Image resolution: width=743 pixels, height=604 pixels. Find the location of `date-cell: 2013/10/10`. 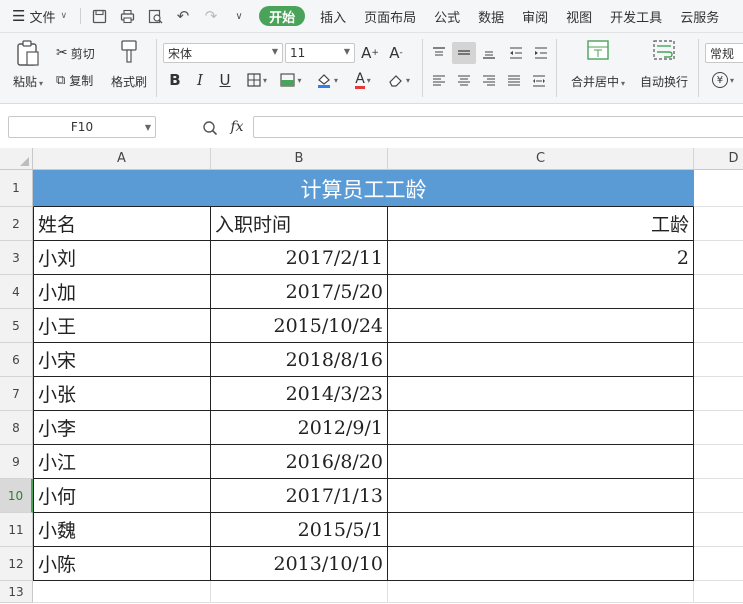

date-cell: 2013/10/10 is located at coordinates (299, 564).